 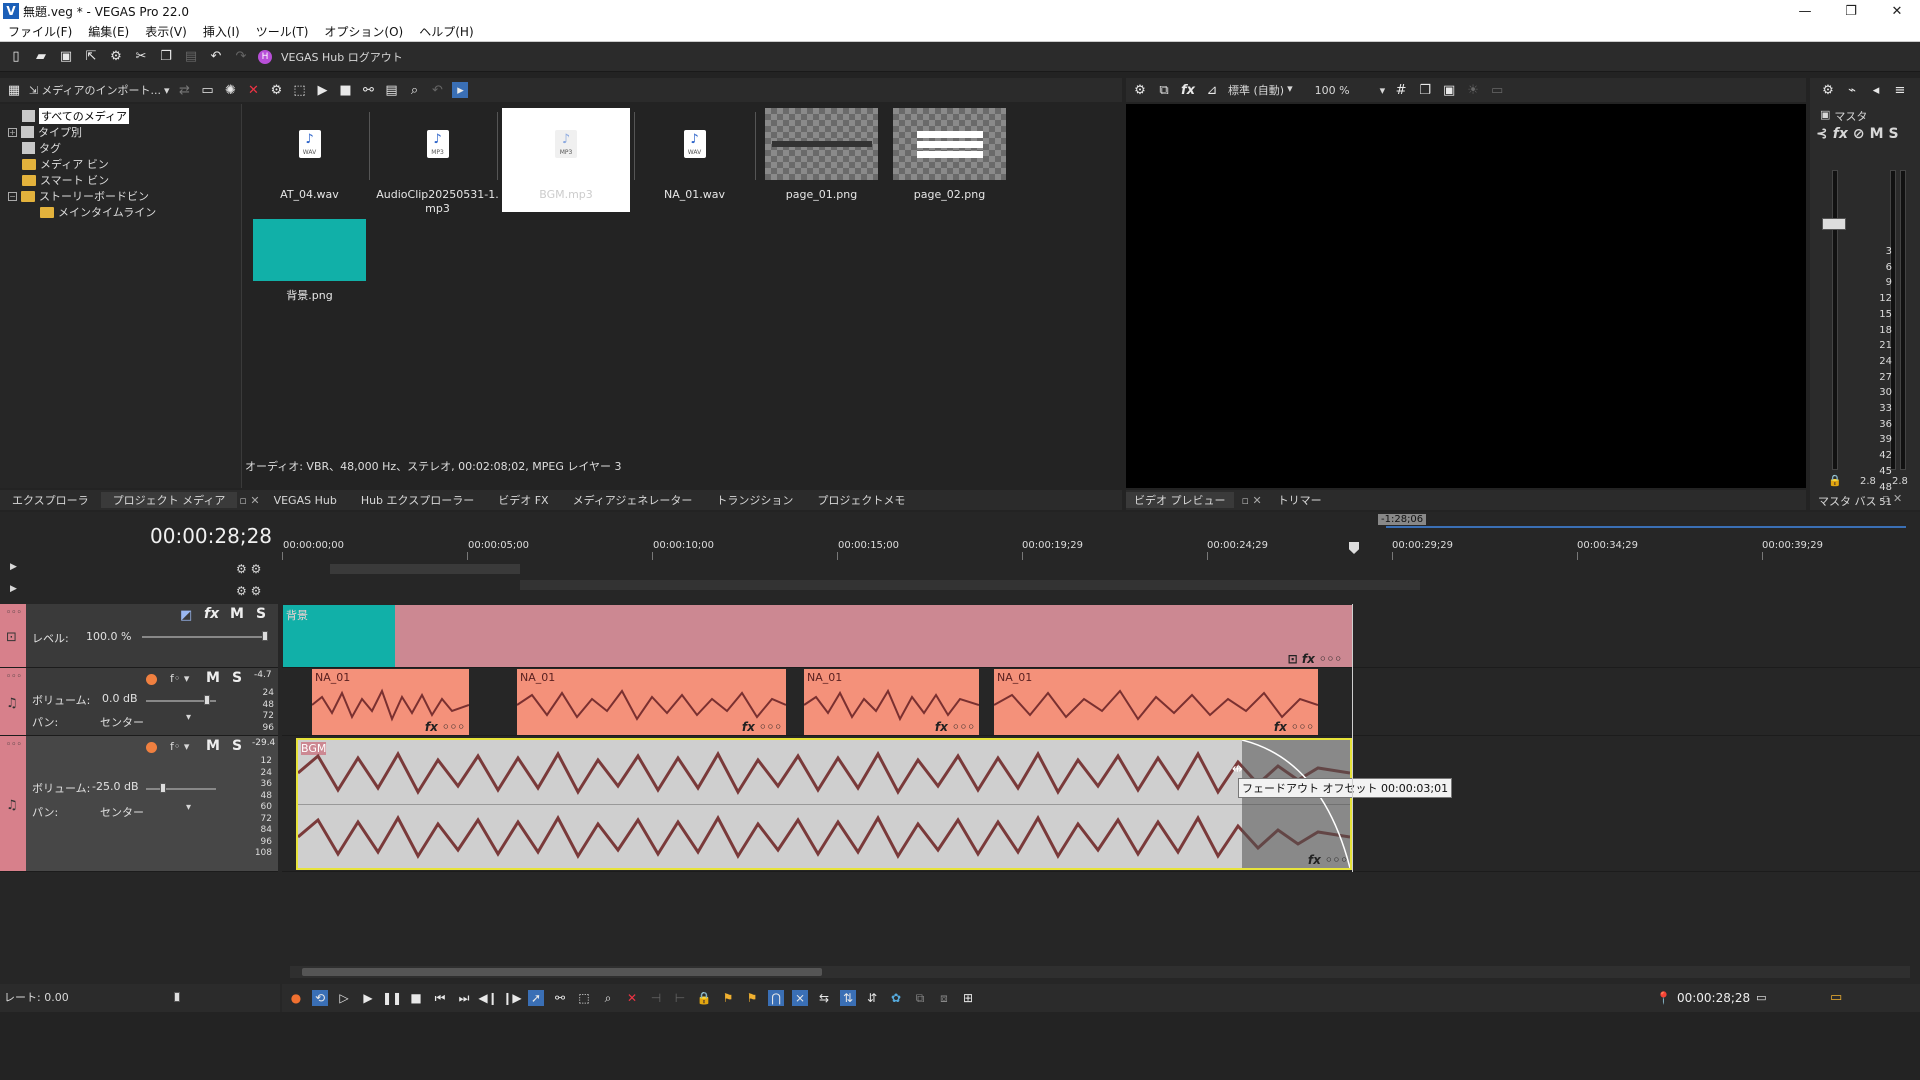 What do you see at coordinates (1822, 134) in the screenshot?
I see `insert-icon: ⊰` at bounding box center [1822, 134].